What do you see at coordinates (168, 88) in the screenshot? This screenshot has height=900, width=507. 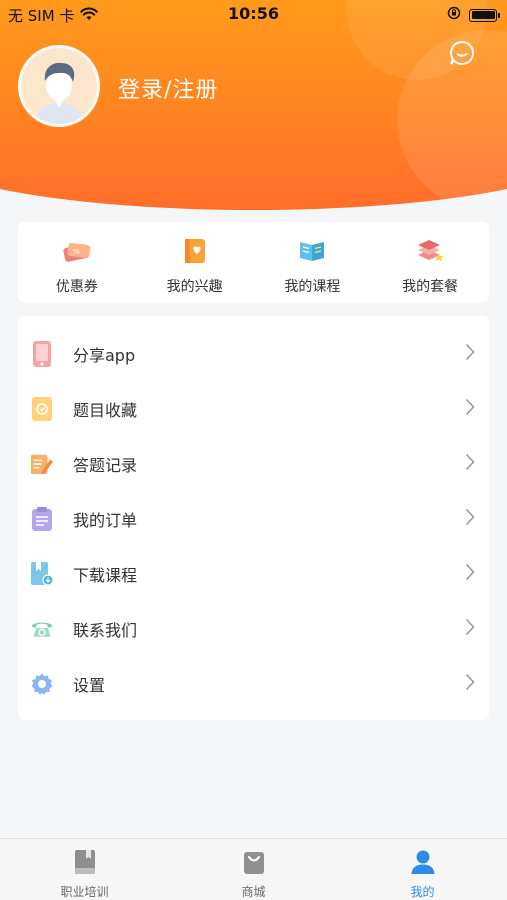 I see `login-register-link: 登录/注册` at bounding box center [168, 88].